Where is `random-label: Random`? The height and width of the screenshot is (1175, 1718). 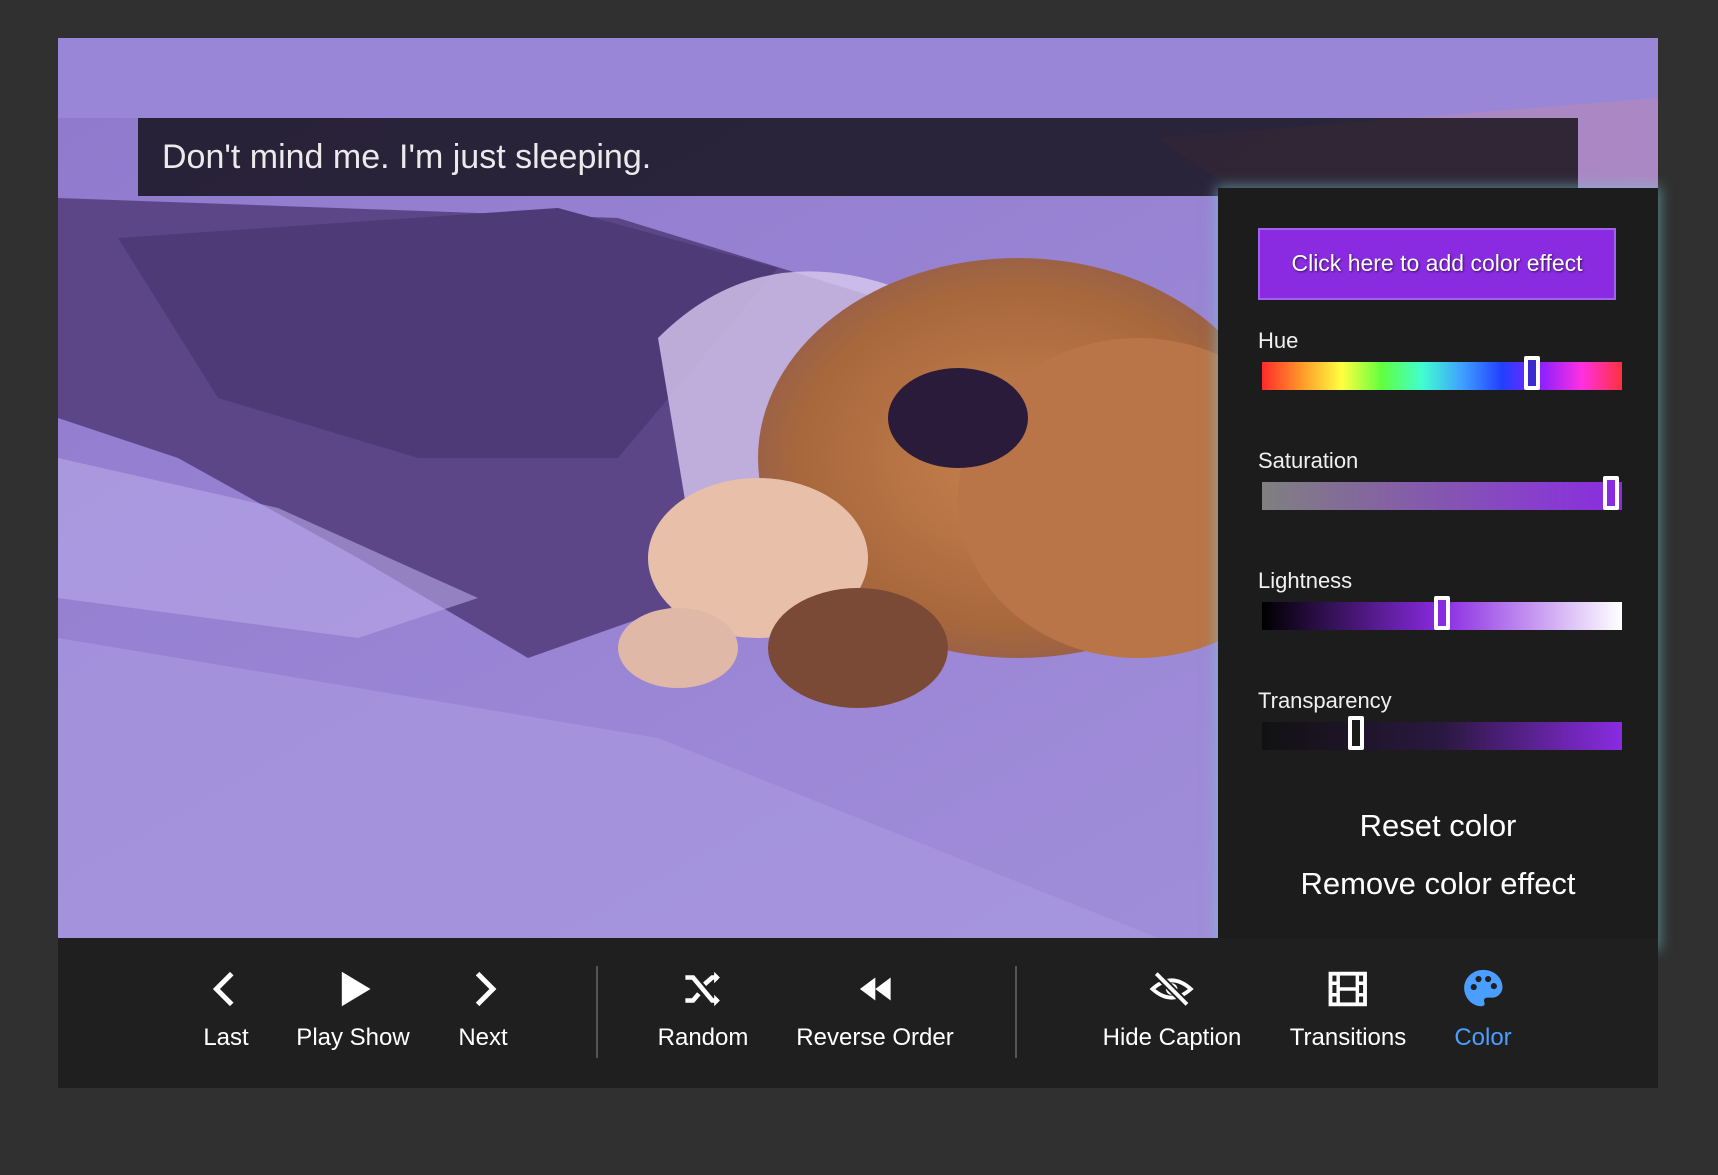 random-label: Random is located at coordinates (703, 1037).